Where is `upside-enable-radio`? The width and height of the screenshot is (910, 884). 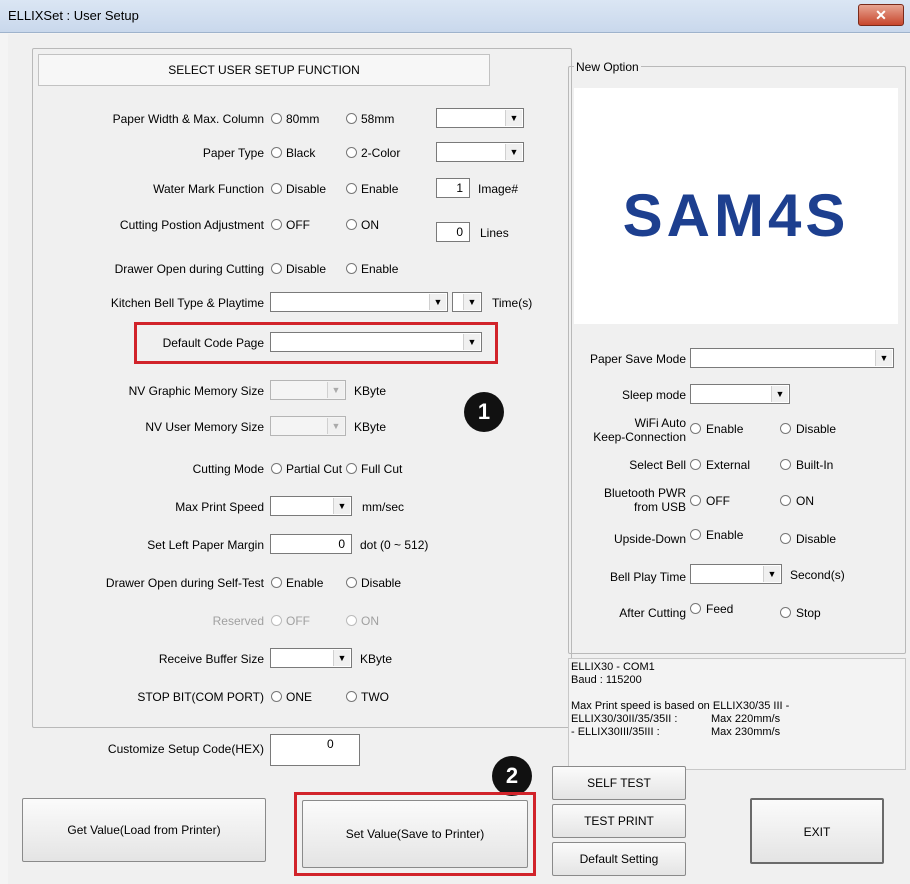 upside-enable-radio is located at coordinates (695, 534).